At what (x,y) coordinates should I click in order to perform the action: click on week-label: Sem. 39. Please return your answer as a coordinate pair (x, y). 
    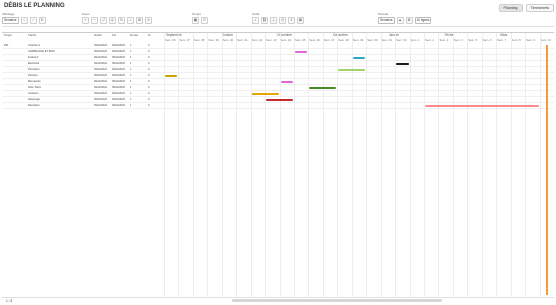
    Looking at the image, I should click on (213, 40).